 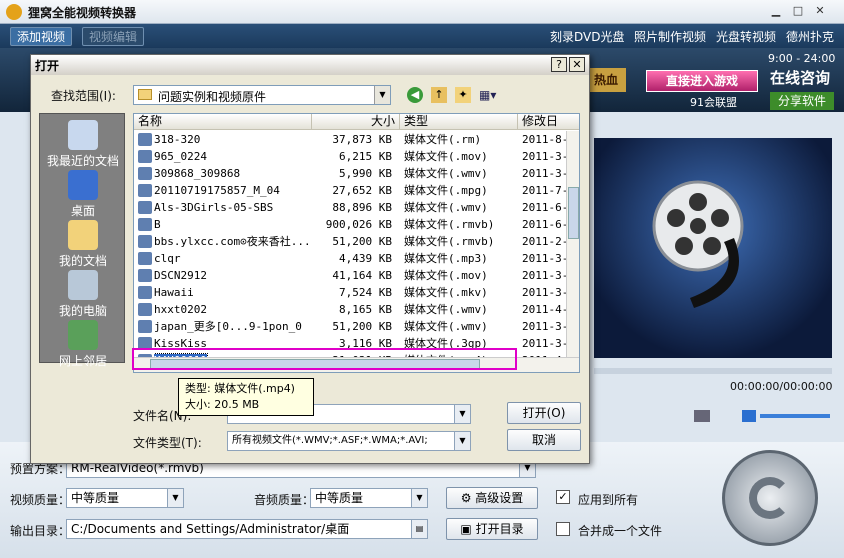 I want to click on edit-video-button: 视频编辑, so click(x=113, y=36).